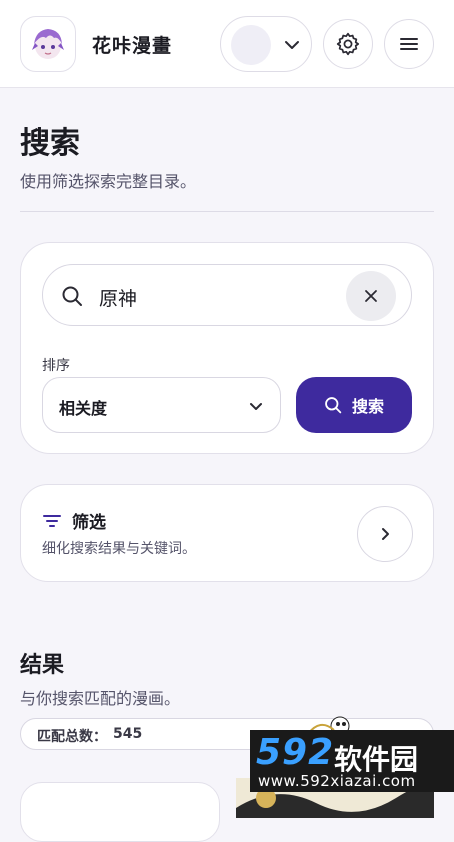 The width and height of the screenshot is (454, 842). What do you see at coordinates (227, 211) in the screenshot?
I see `divider` at bounding box center [227, 211].